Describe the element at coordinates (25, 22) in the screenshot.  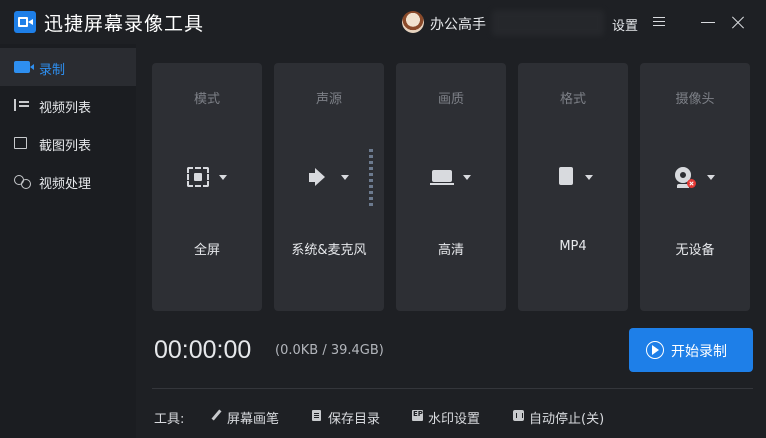
I see `app-logo-icon` at that location.